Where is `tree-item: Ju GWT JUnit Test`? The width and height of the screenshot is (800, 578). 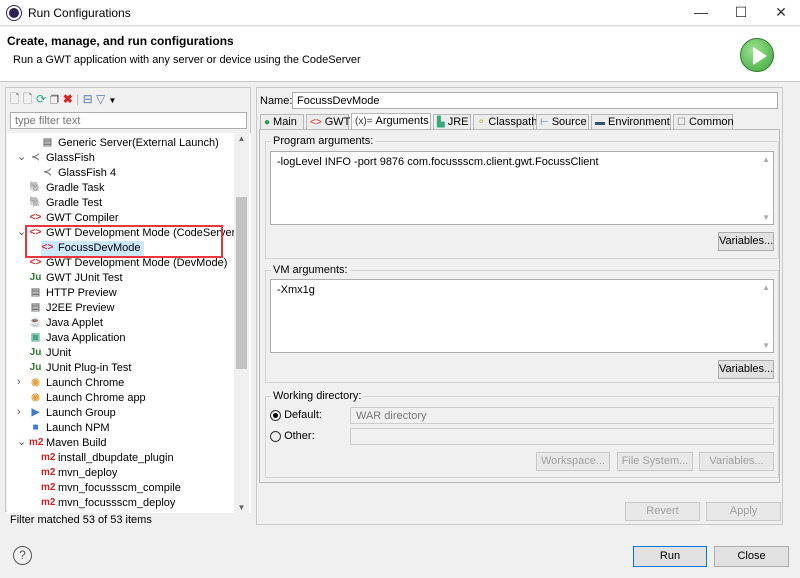
tree-item: Ju GWT JUnit Test is located at coordinates (76, 278).